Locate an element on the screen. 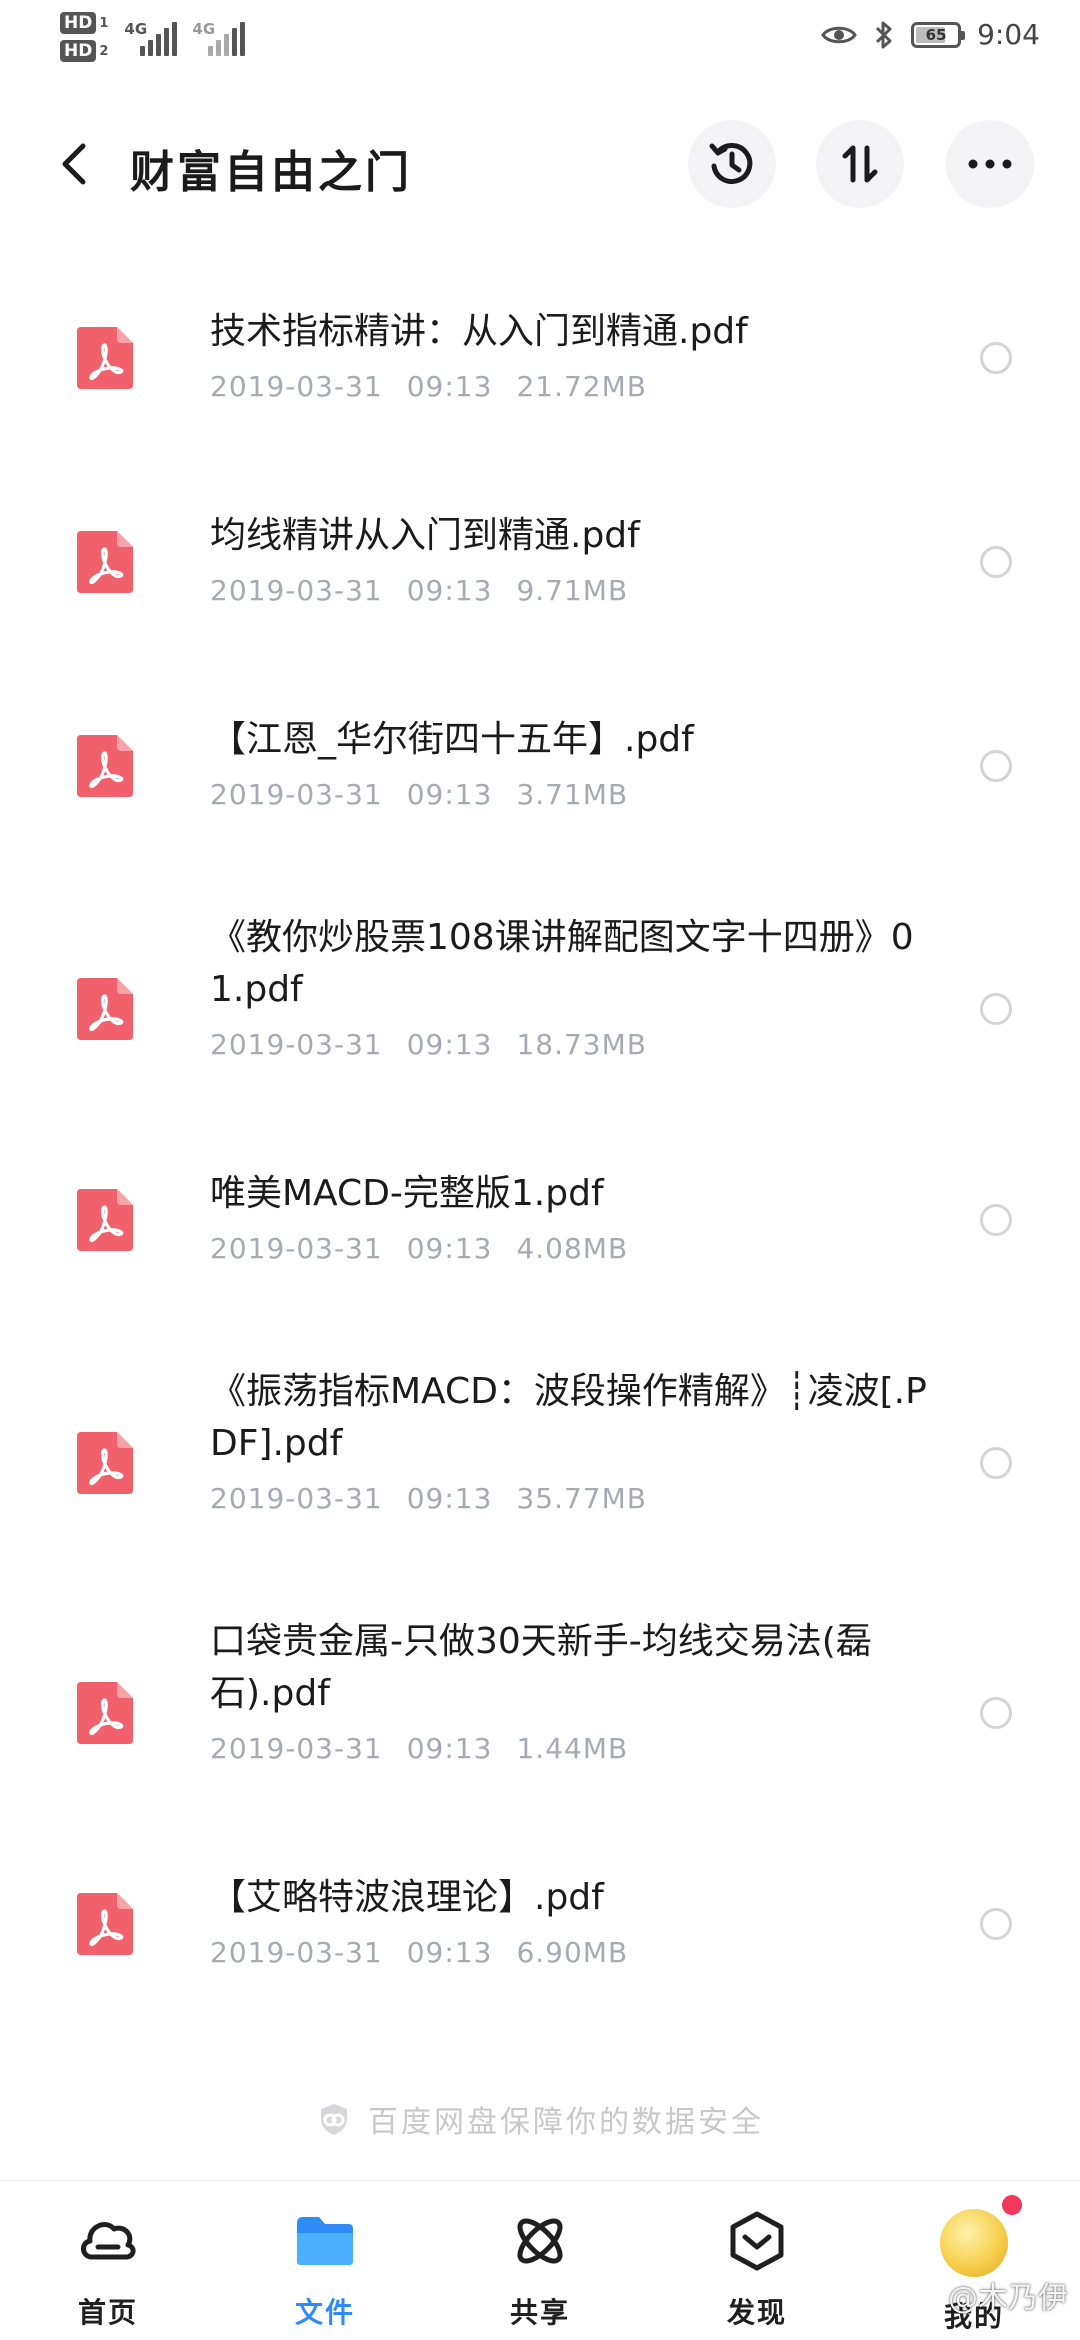  history-icon is located at coordinates (731, 163).